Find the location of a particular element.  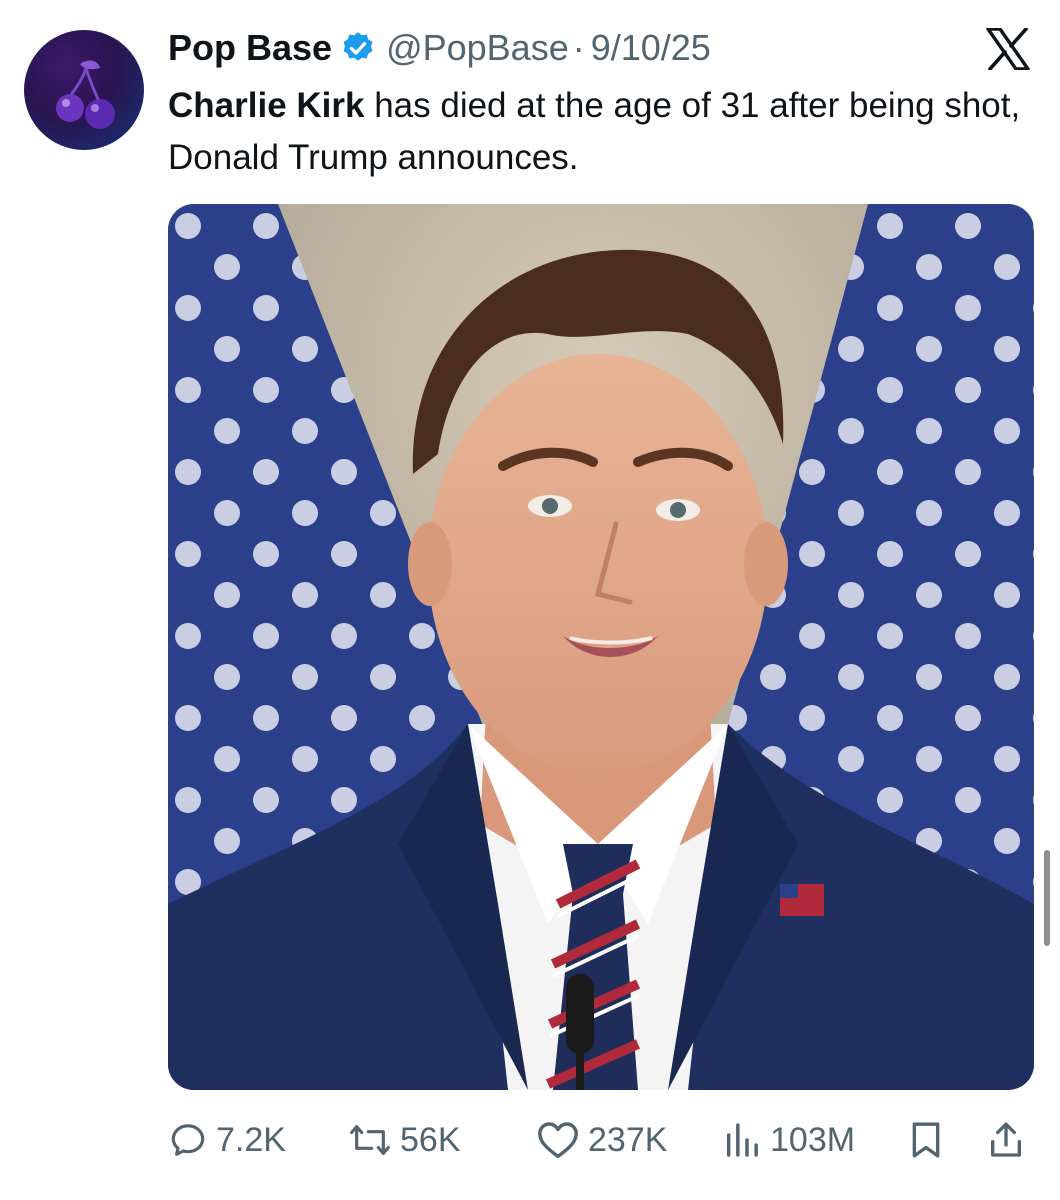

repost-icon is located at coordinates (370, 1140).